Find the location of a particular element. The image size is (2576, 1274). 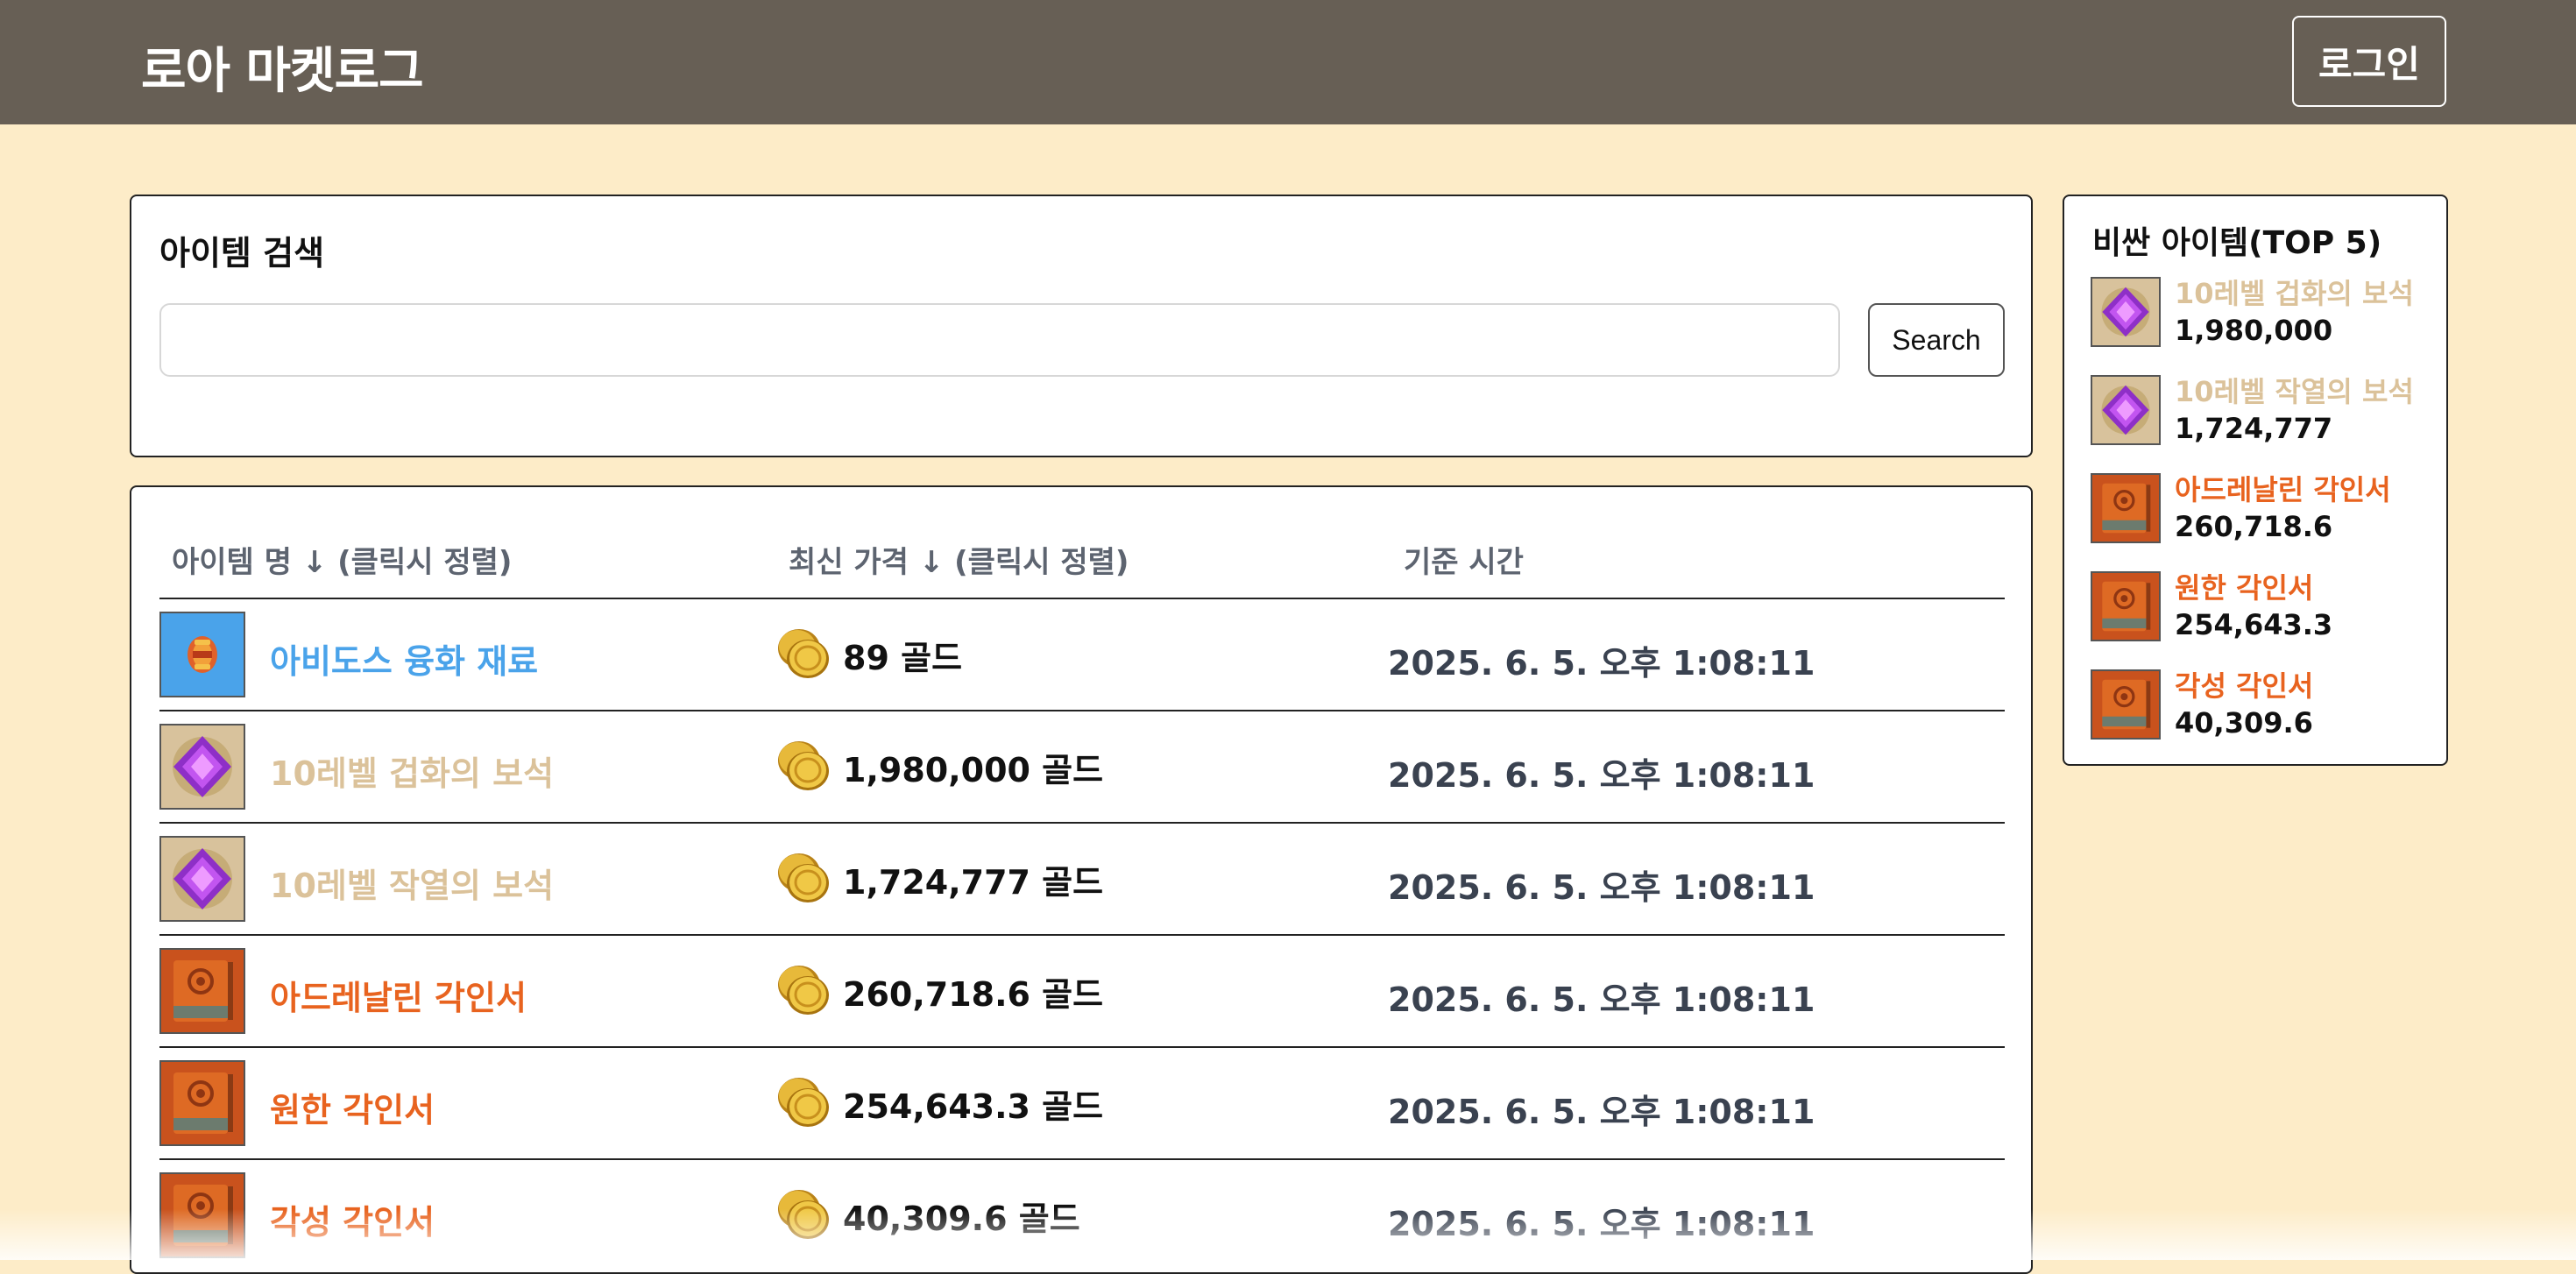

table-row: 원한 각인서 254,643.3 골드 2025. 6. 5. 오후 1:08:11 is located at coordinates (1082, 1102).